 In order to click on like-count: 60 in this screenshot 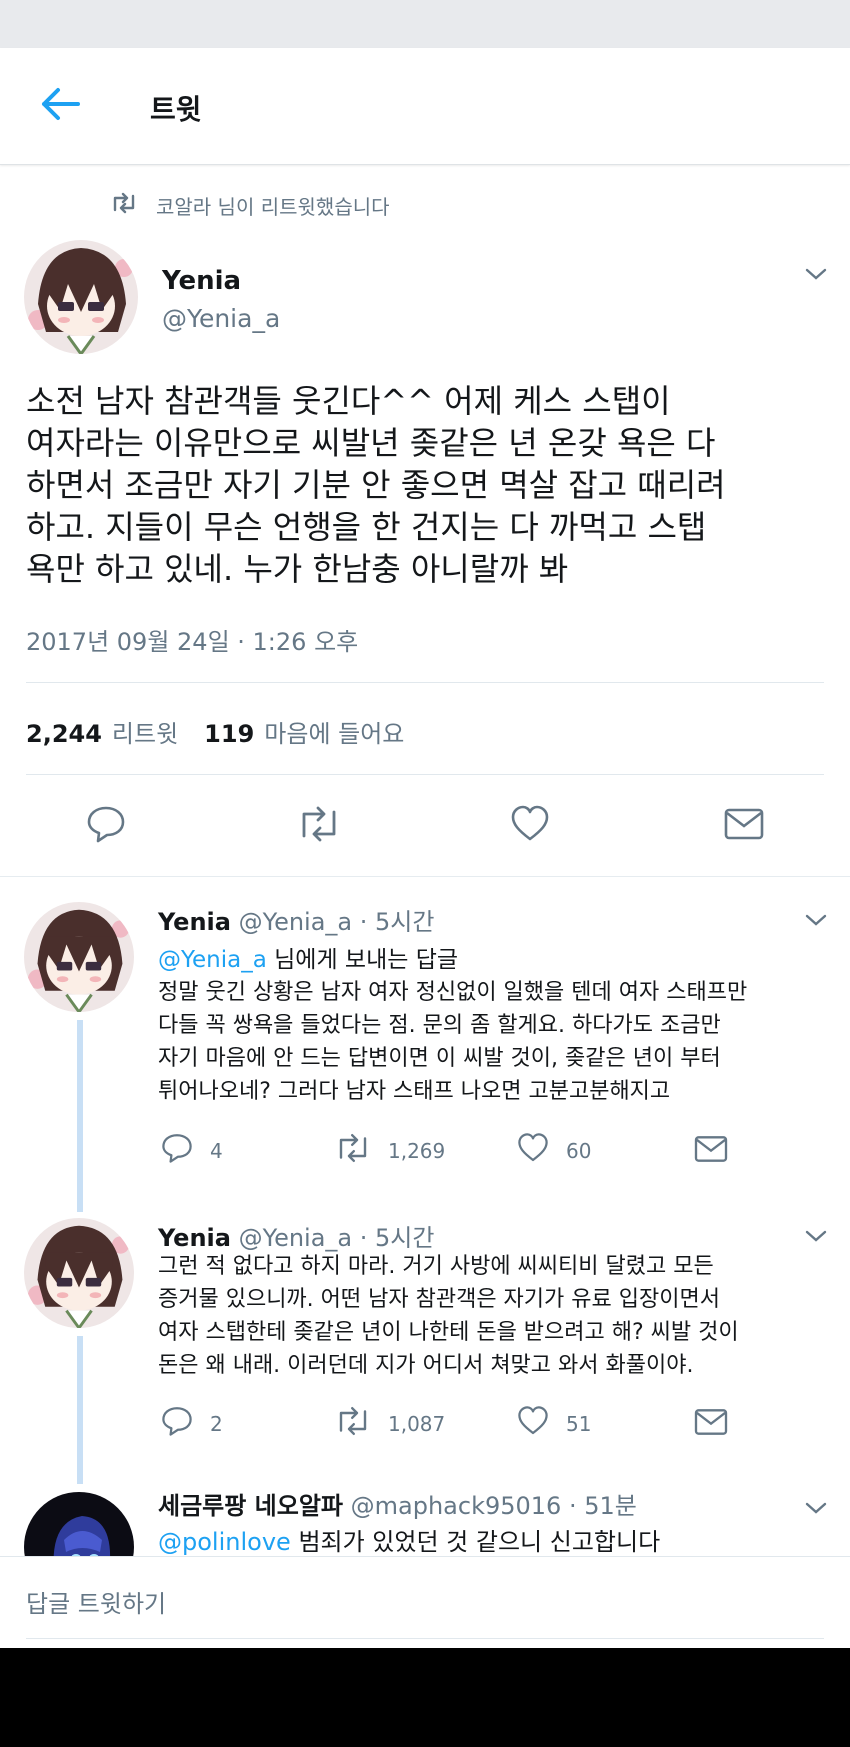, I will do `click(579, 1150)`.